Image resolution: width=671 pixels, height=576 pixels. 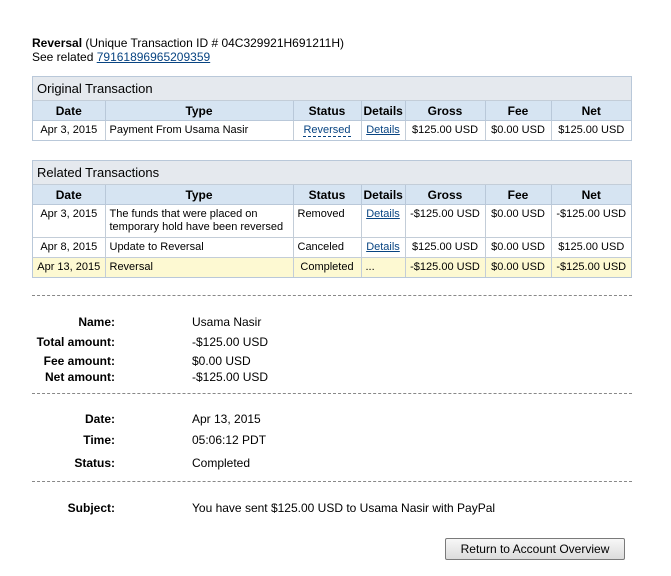 What do you see at coordinates (99, 419) in the screenshot?
I see `date-label: Date:` at bounding box center [99, 419].